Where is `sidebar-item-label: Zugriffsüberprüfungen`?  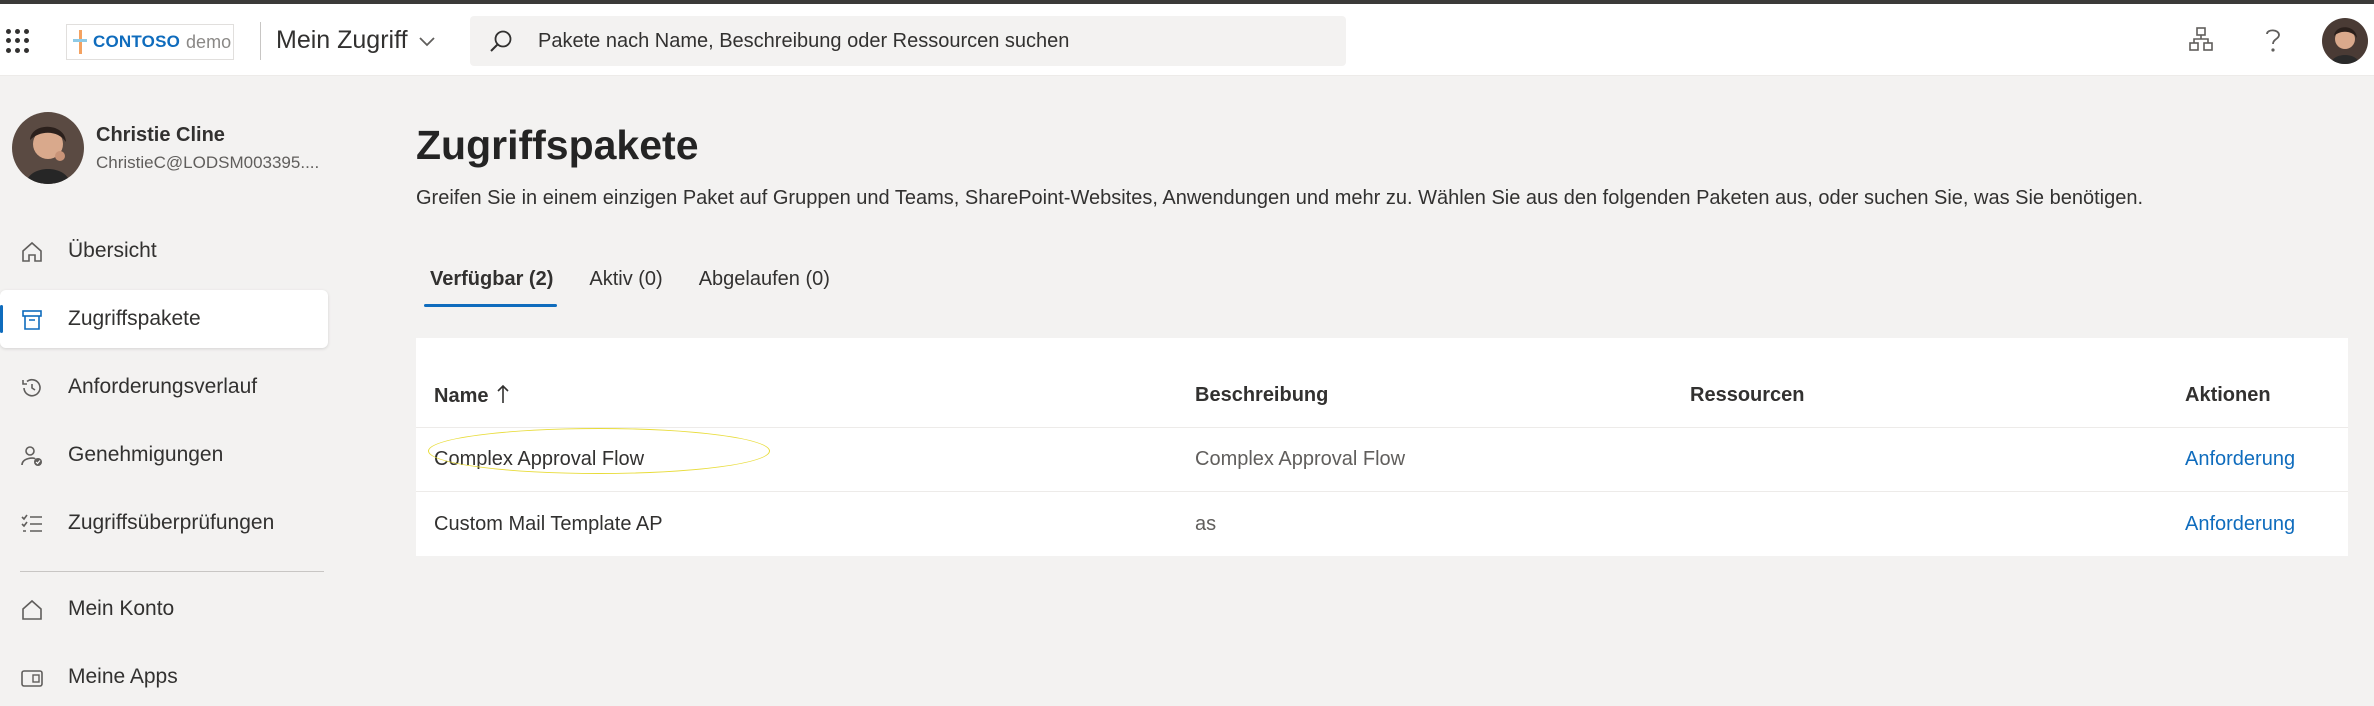 sidebar-item-label: Zugriffsüberprüfungen is located at coordinates (171, 522).